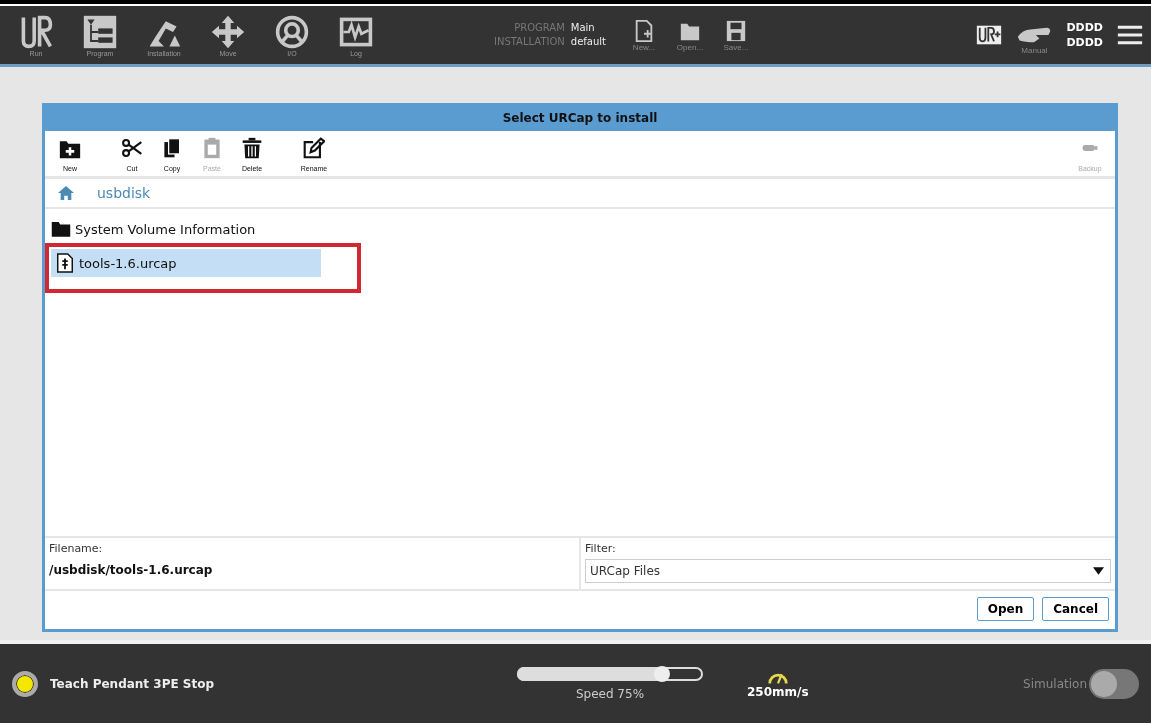  I want to click on installation-label: INSTALLATION, so click(529, 42).